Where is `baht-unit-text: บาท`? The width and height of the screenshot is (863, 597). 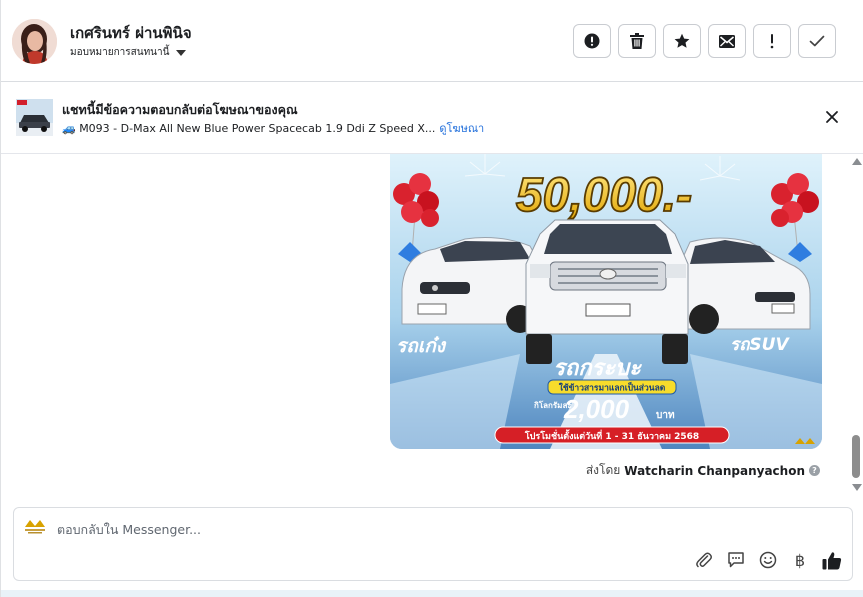 baht-unit-text: บาท is located at coordinates (665, 415).